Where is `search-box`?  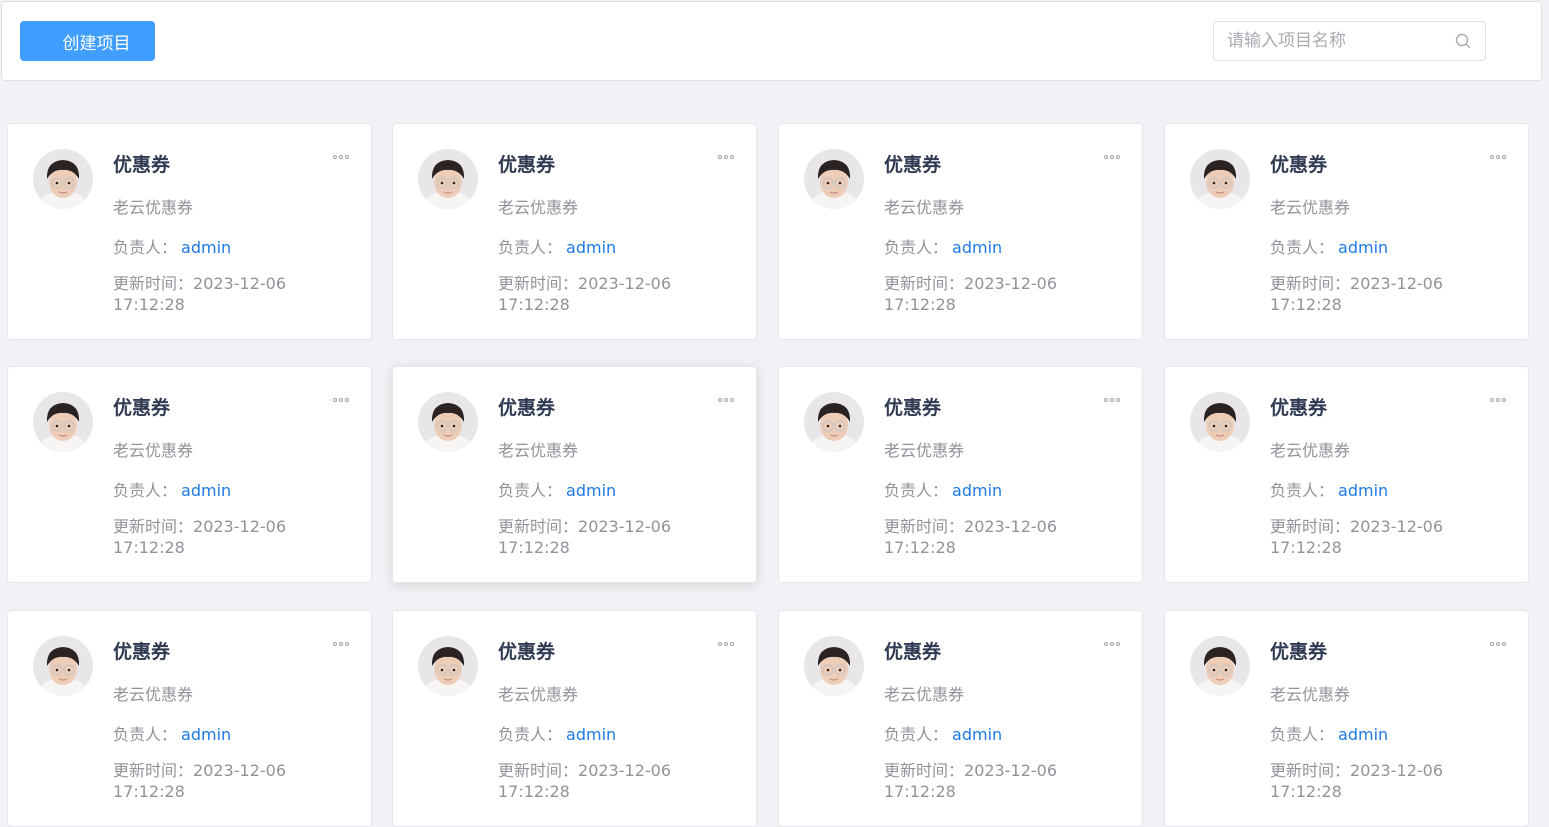 search-box is located at coordinates (1349, 41).